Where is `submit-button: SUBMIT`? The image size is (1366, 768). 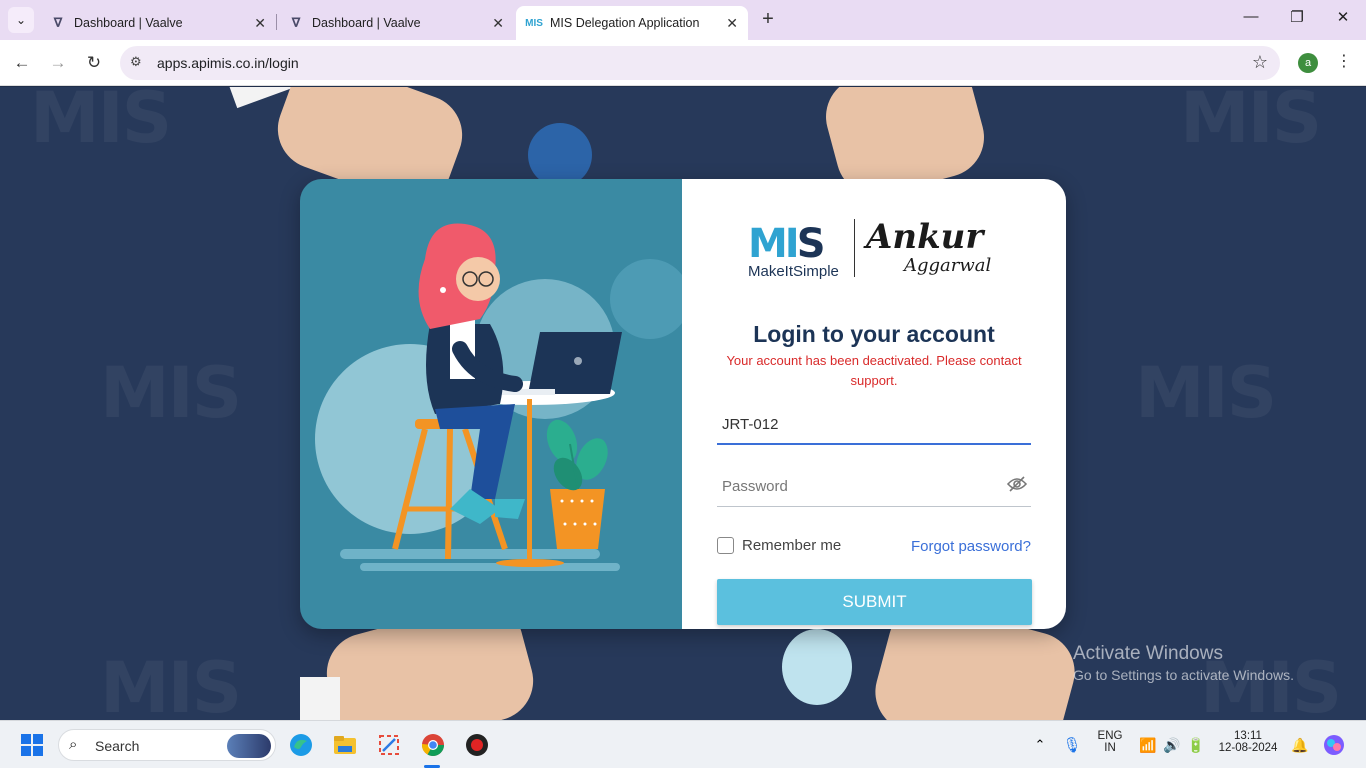 submit-button: SUBMIT is located at coordinates (874, 602).